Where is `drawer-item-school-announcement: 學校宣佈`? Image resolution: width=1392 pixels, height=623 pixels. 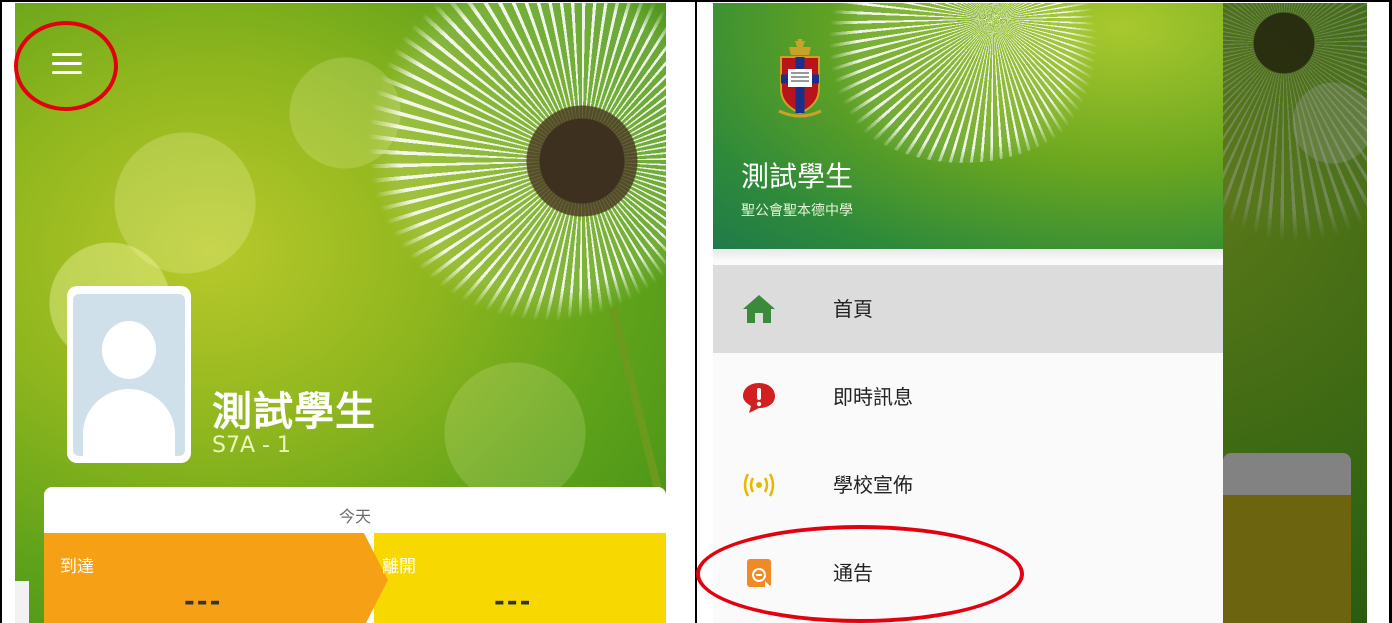
drawer-item-school-announcement: 學校宣佈 is located at coordinates (968, 485).